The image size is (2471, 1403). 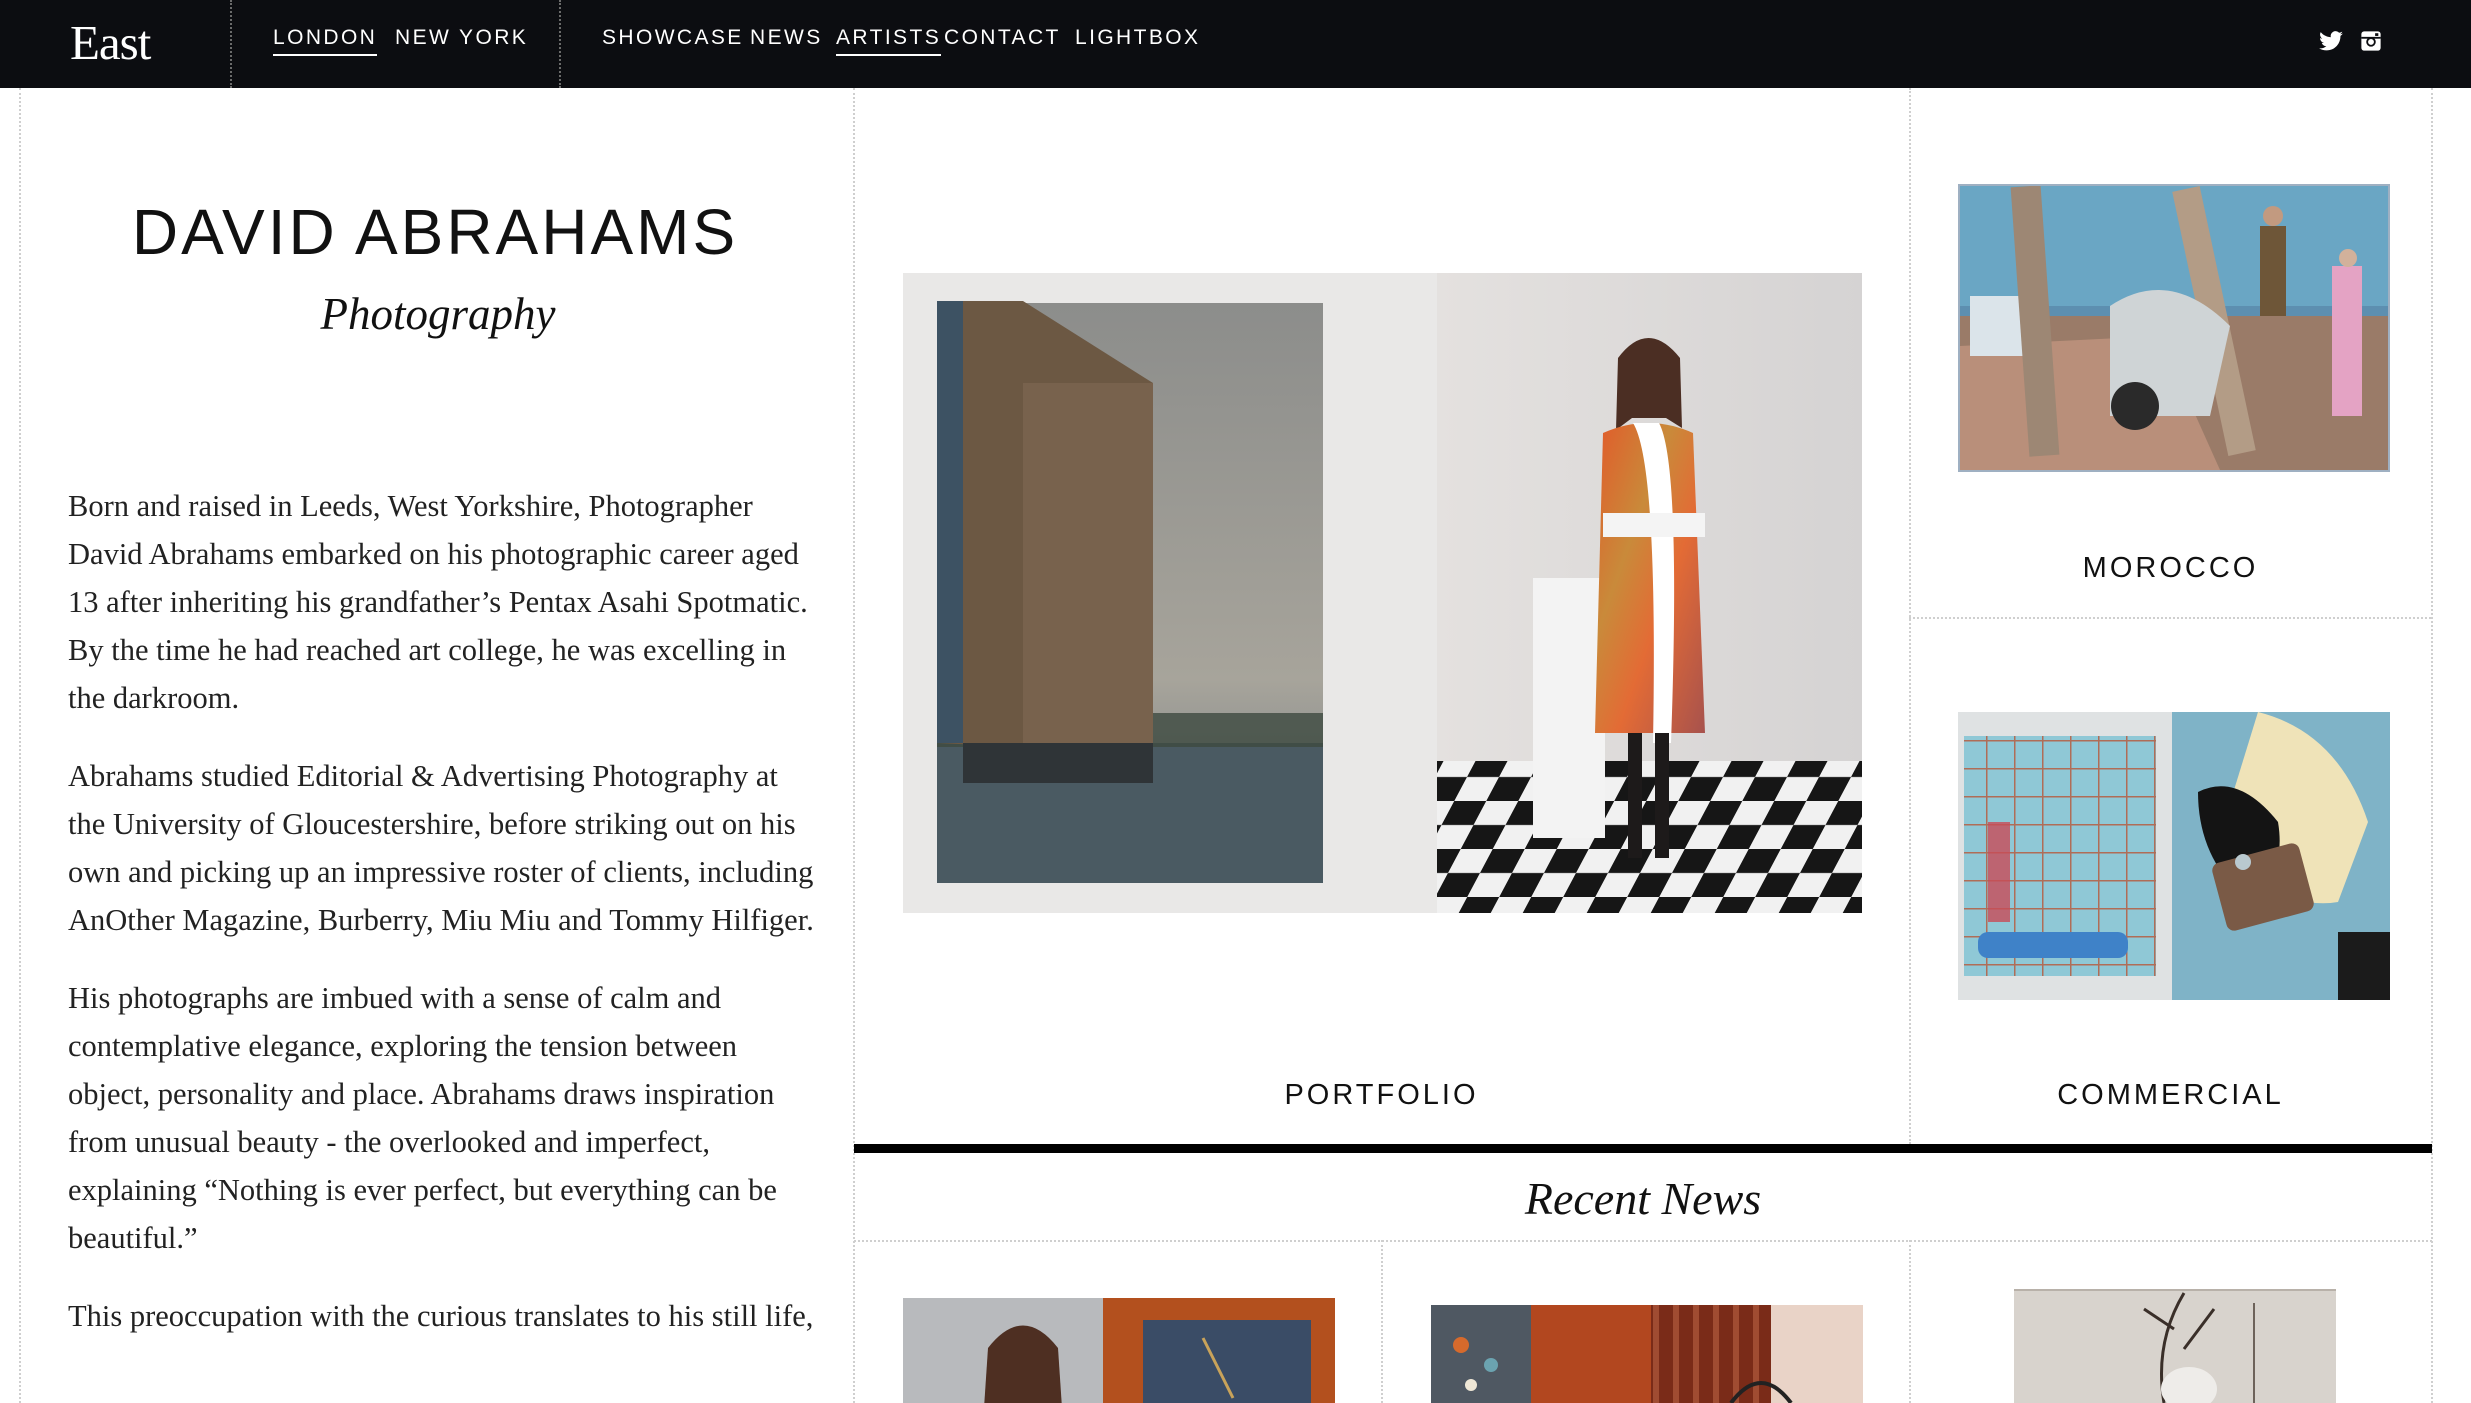 What do you see at coordinates (1643, 1198) in the screenshot?
I see `recent-news-heading: Recent News` at bounding box center [1643, 1198].